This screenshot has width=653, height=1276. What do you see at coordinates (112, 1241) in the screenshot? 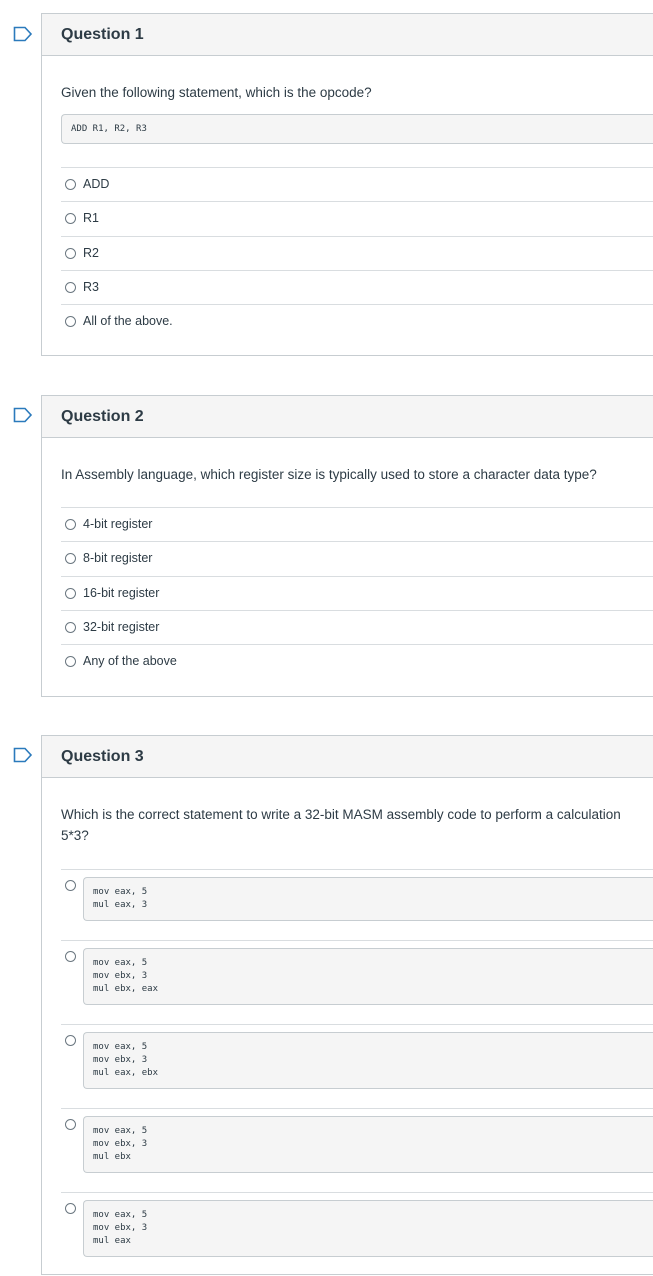
I see `code-line: mul eax` at bounding box center [112, 1241].